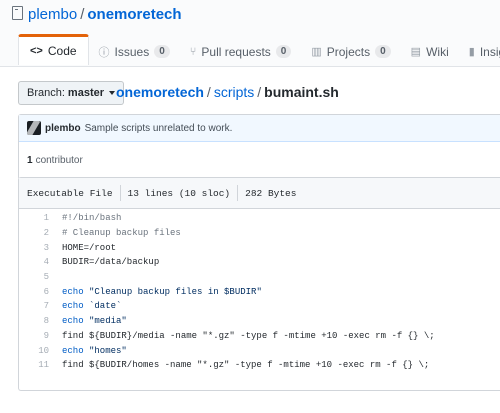  What do you see at coordinates (36, 51) in the screenshot?
I see `code-icon: <>` at bounding box center [36, 51].